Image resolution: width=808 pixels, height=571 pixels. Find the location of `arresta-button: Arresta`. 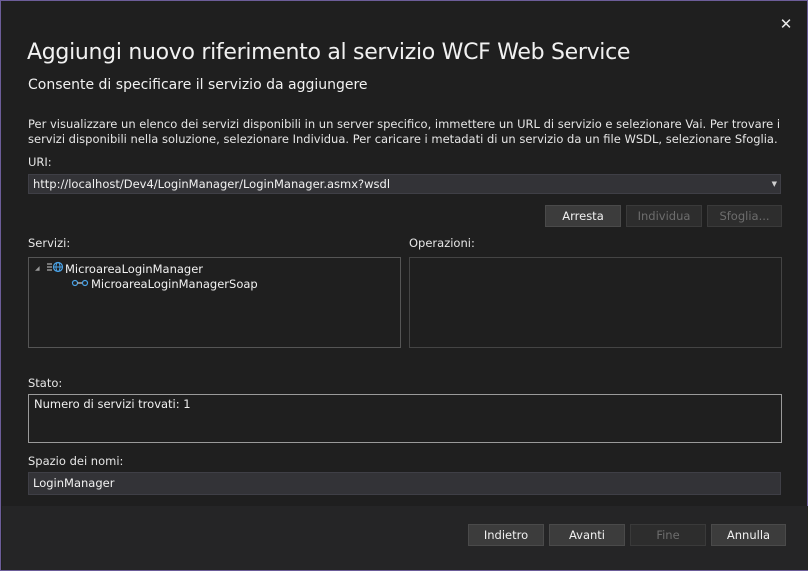

arresta-button: Arresta is located at coordinates (583, 216).